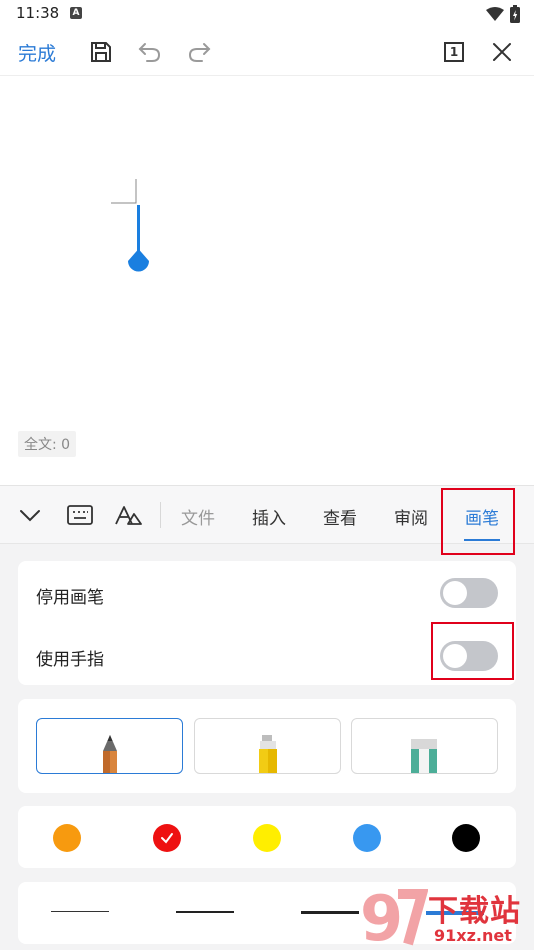  What do you see at coordinates (330, 912) in the screenshot?
I see `thickness-thick` at bounding box center [330, 912].